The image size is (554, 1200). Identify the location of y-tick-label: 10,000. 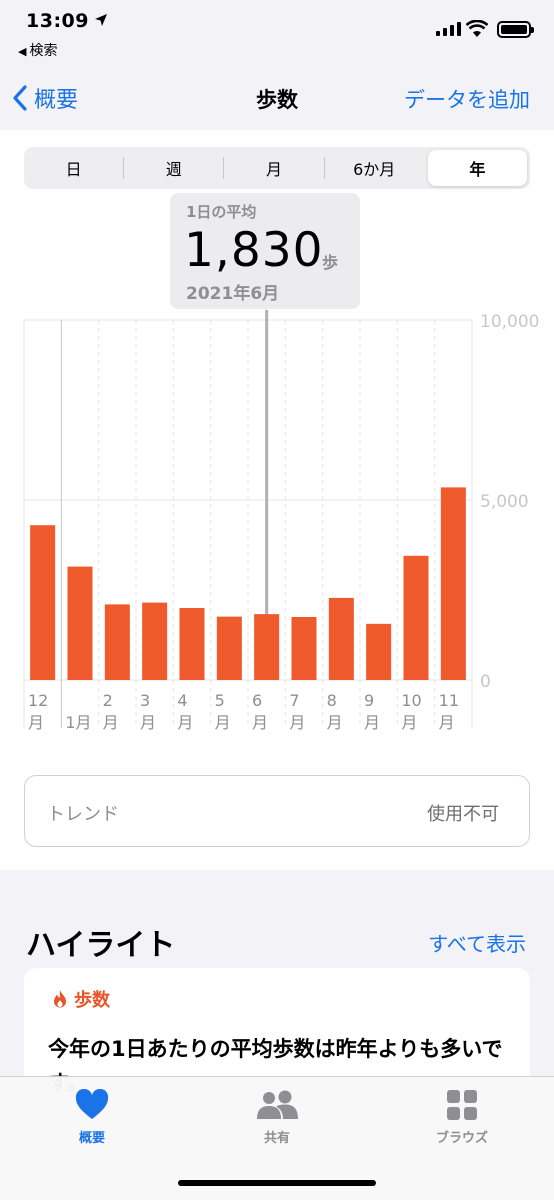
(509, 322).